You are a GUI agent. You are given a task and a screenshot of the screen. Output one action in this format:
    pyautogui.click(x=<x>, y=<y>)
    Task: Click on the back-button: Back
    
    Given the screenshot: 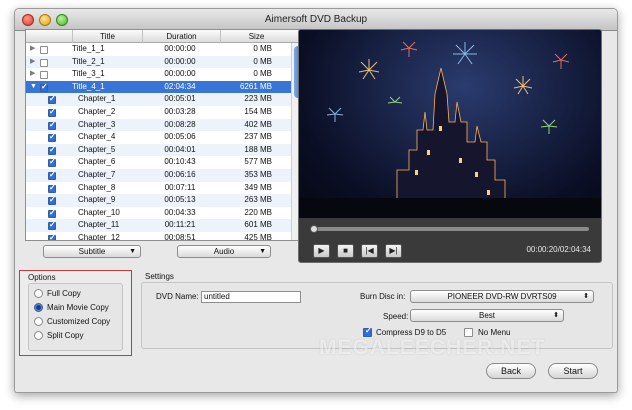 What is the action you would take?
    pyautogui.click(x=511, y=371)
    